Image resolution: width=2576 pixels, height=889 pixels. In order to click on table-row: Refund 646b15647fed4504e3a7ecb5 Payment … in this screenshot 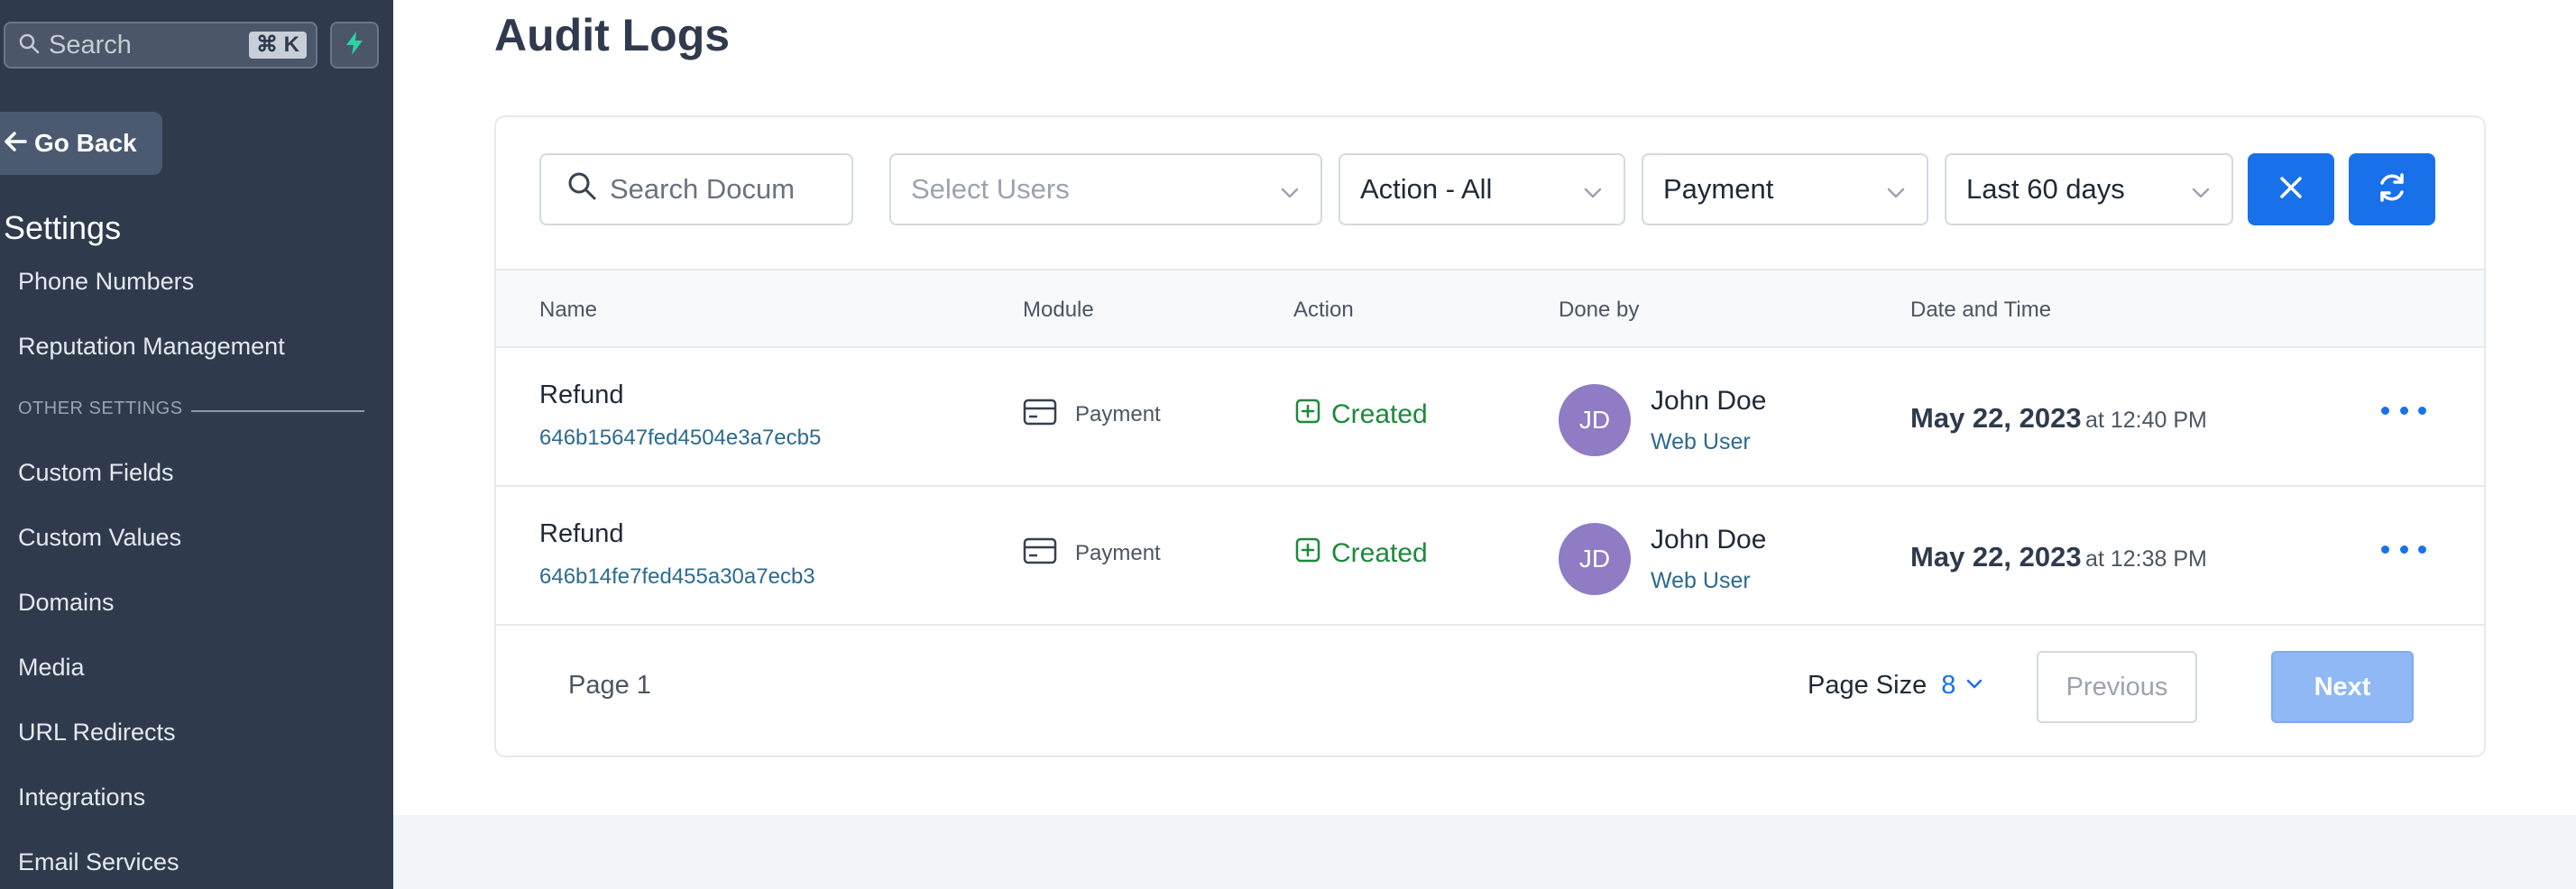, I will do `click(1490, 417)`.